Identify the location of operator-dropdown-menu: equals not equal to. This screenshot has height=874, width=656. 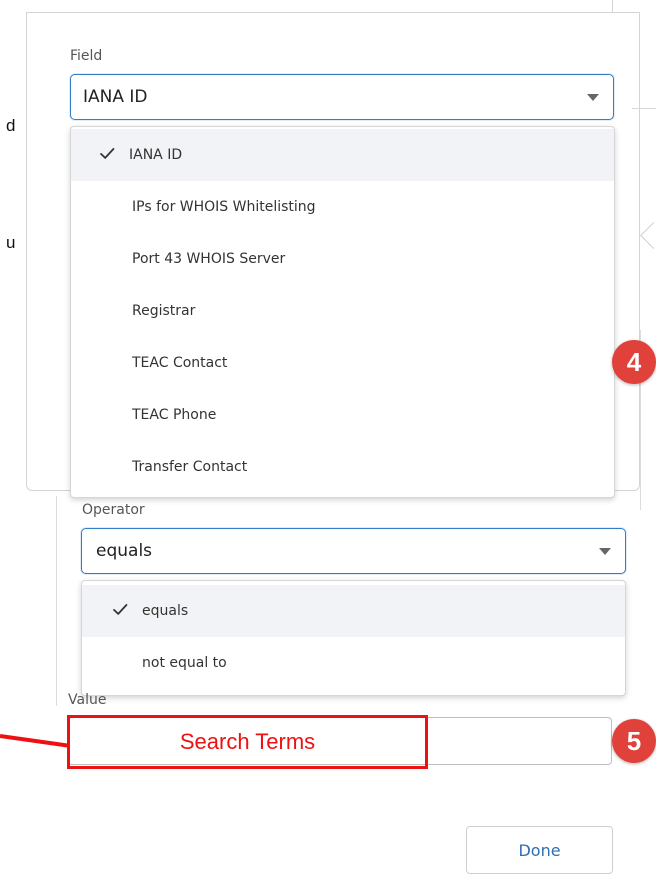
(353, 638).